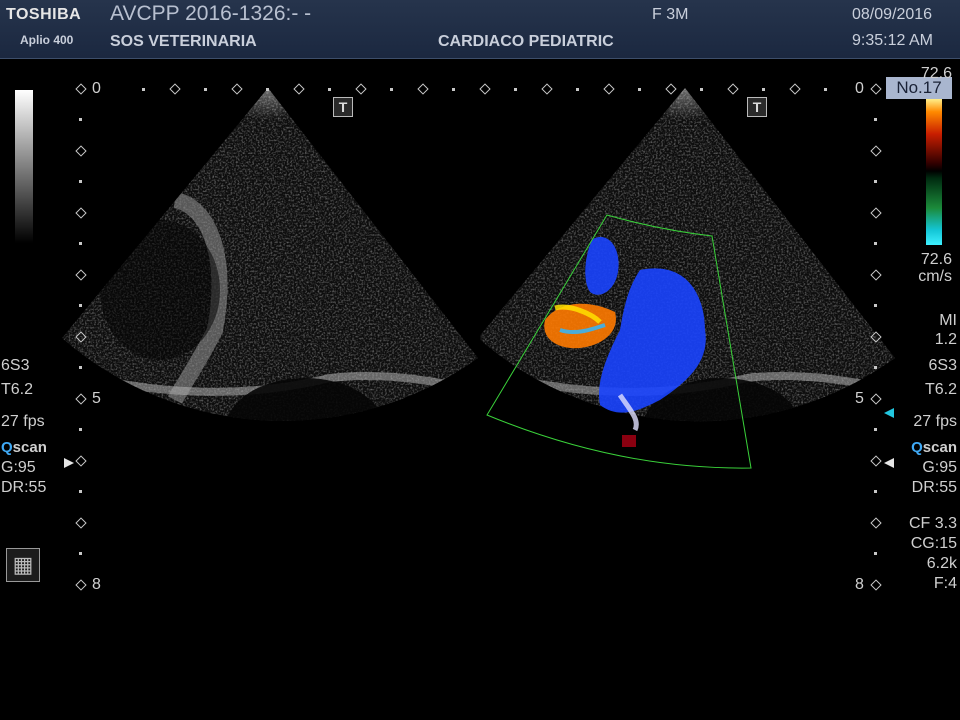 This screenshot has height=720, width=960. What do you see at coordinates (941, 563) in the screenshot?
I see `prf-label: 6.2k` at bounding box center [941, 563].